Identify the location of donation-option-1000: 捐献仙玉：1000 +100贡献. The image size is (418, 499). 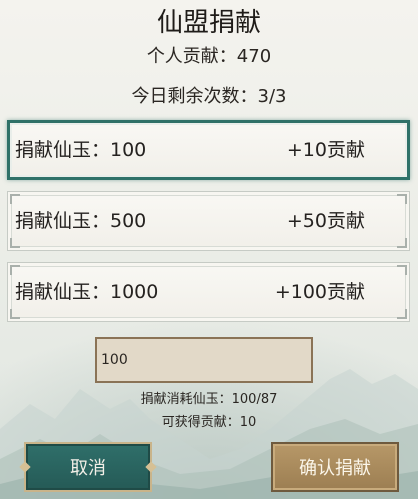
(208, 292).